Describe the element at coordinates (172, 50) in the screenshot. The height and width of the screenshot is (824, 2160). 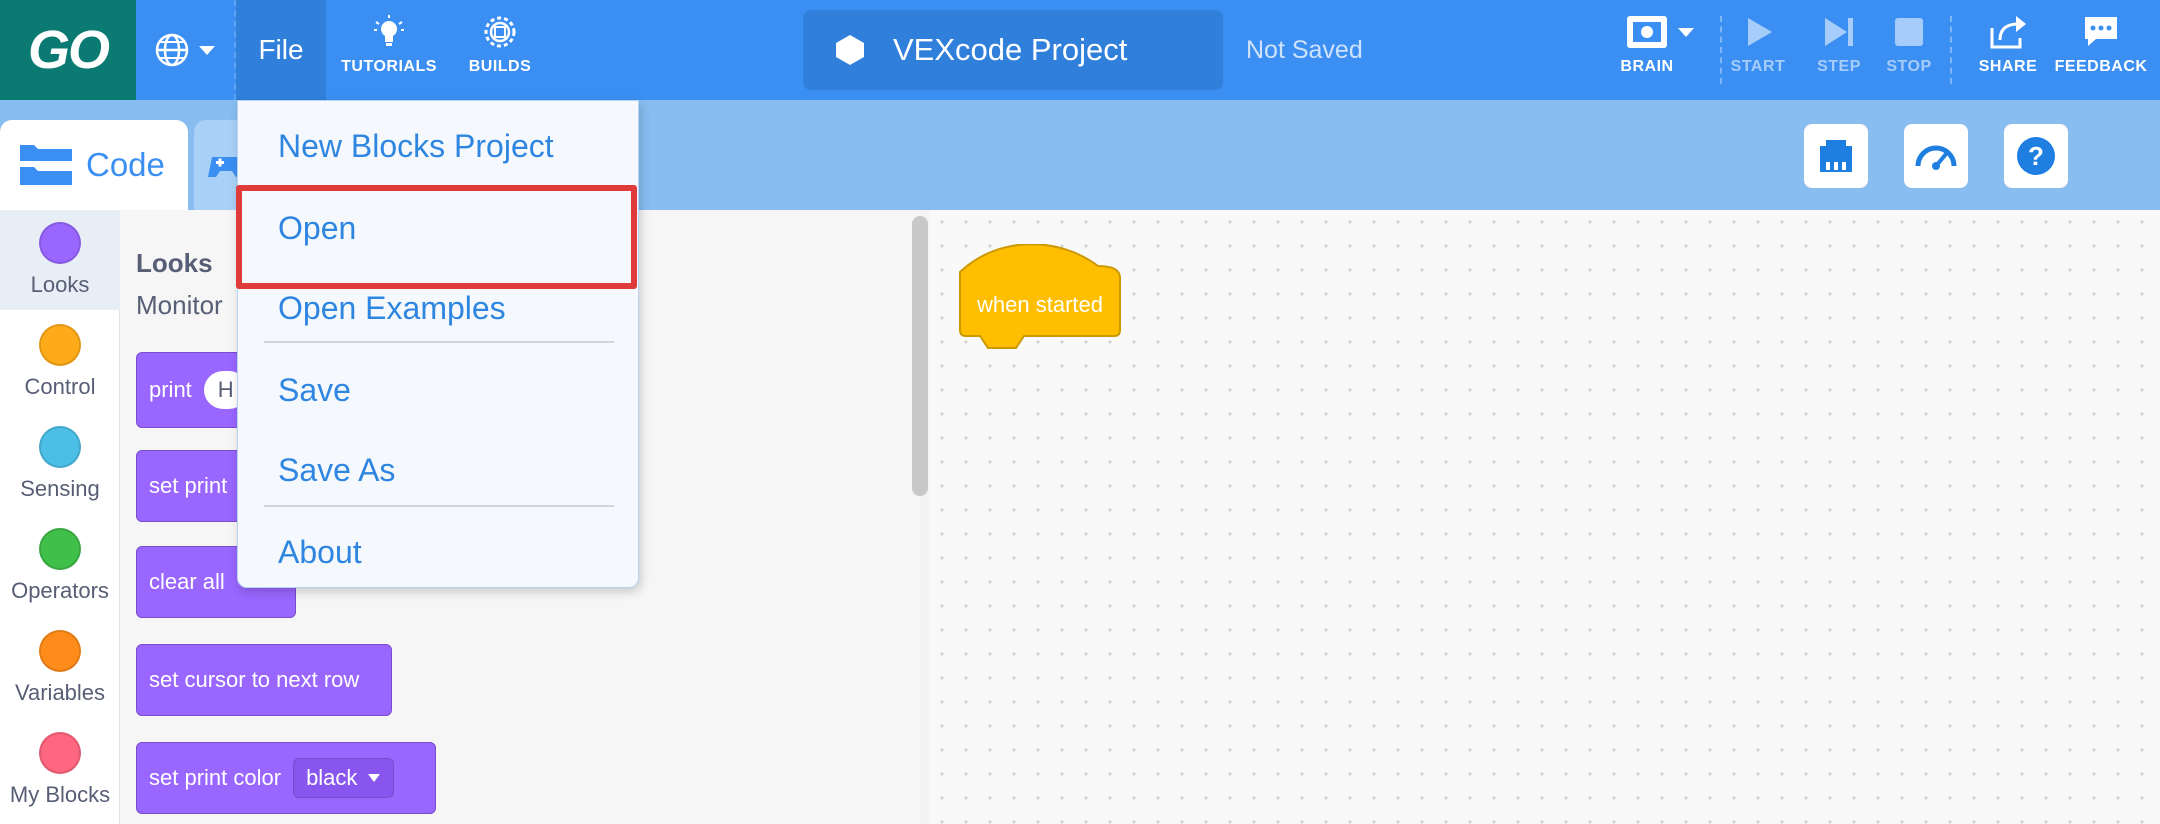
I see `globe-icon` at that location.